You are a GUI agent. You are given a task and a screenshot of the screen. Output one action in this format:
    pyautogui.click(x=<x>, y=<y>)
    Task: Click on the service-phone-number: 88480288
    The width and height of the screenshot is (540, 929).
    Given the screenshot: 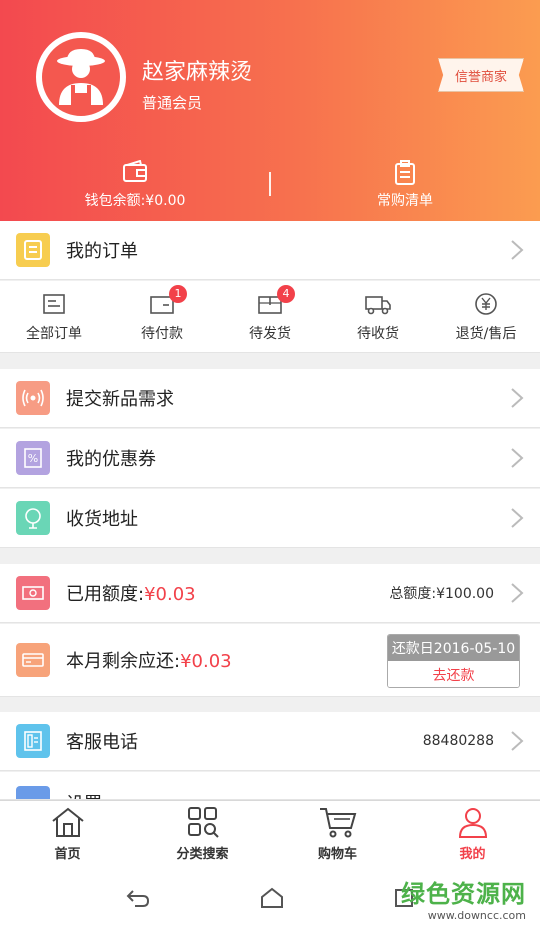 What is the action you would take?
    pyautogui.click(x=458, y=741)
    